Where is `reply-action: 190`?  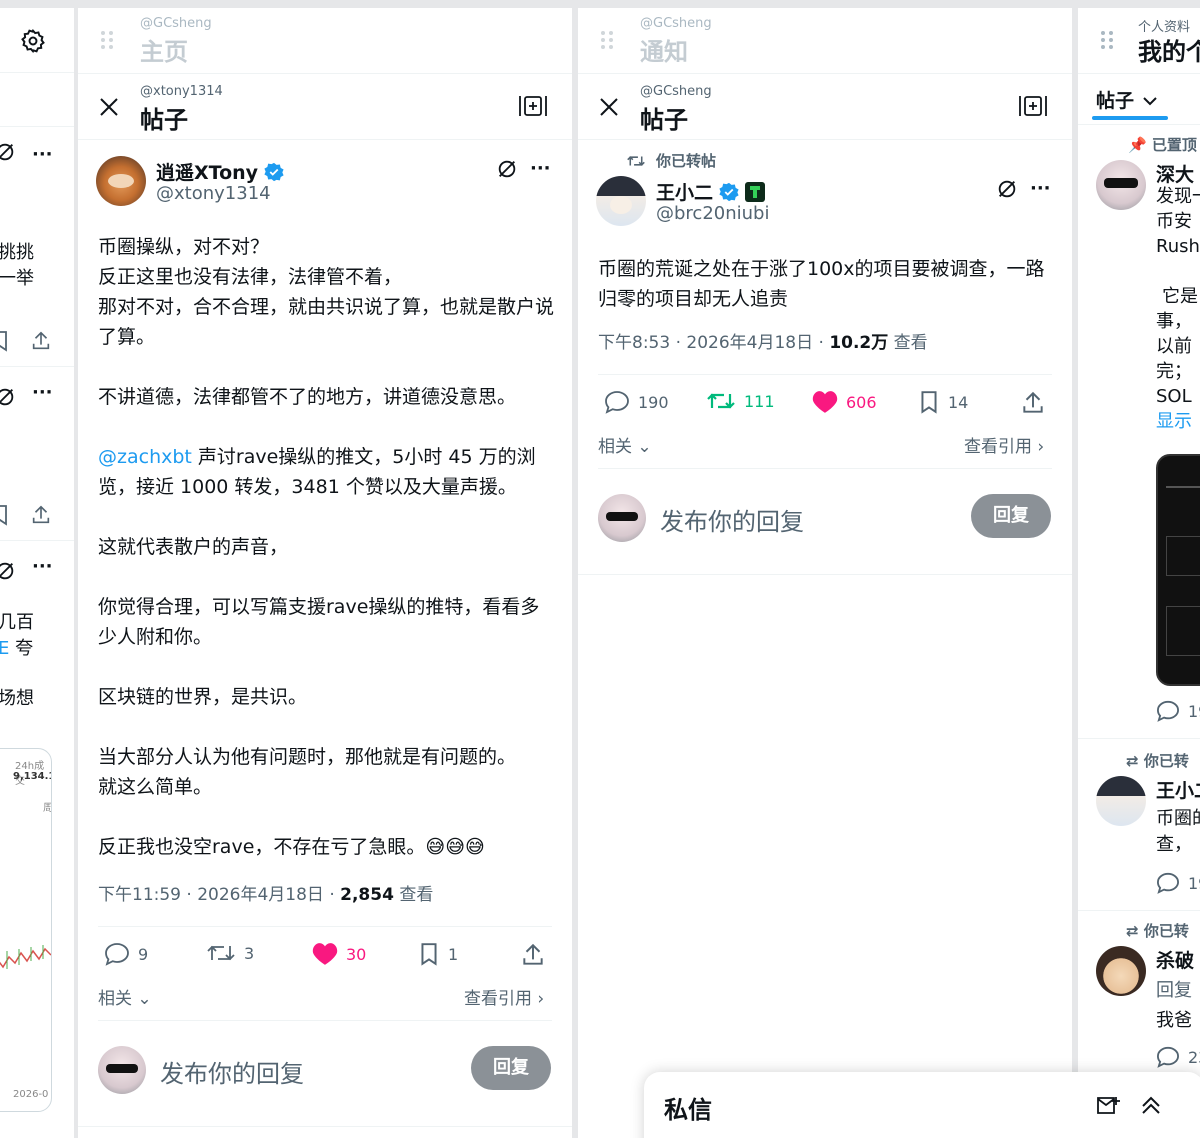
reply-action: 190 is located at coordinates (636, 402).